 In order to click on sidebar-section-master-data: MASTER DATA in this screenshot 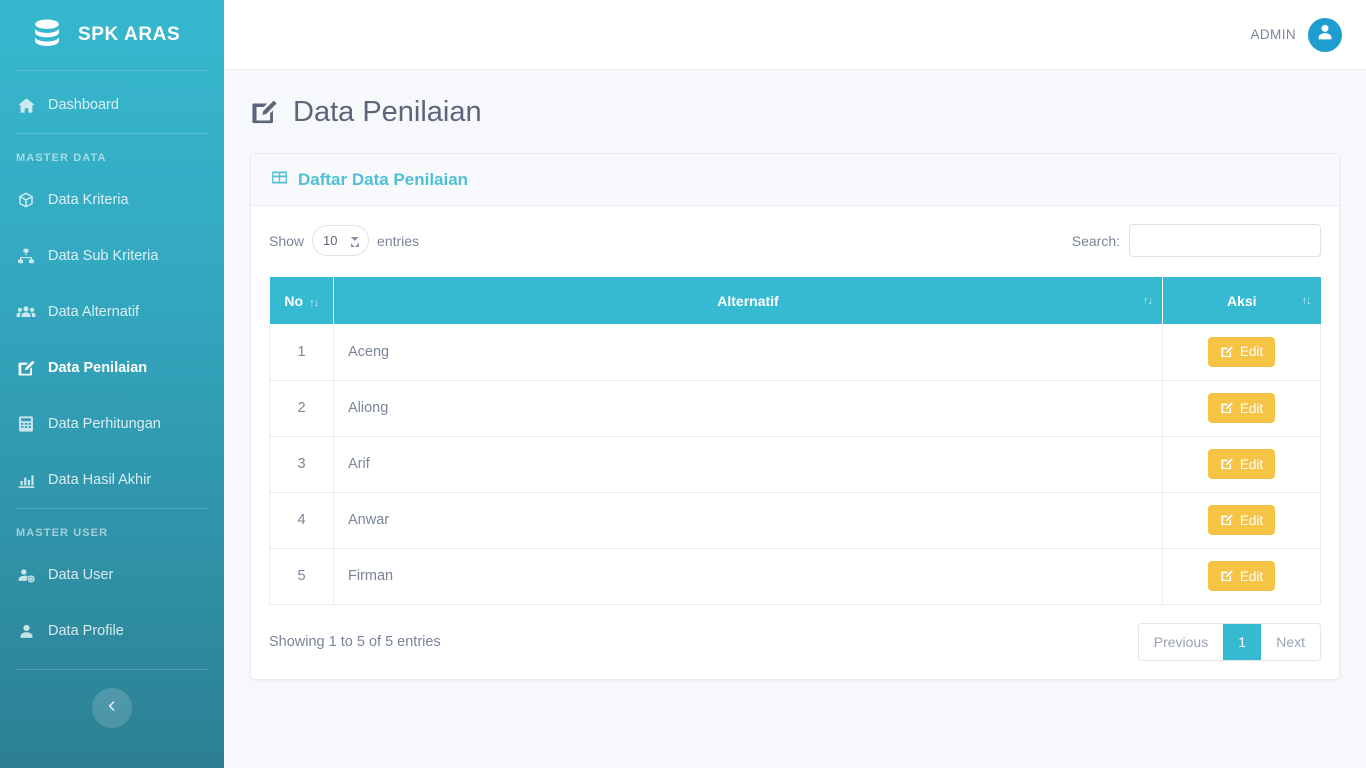, I will do `click(61, 158)`.